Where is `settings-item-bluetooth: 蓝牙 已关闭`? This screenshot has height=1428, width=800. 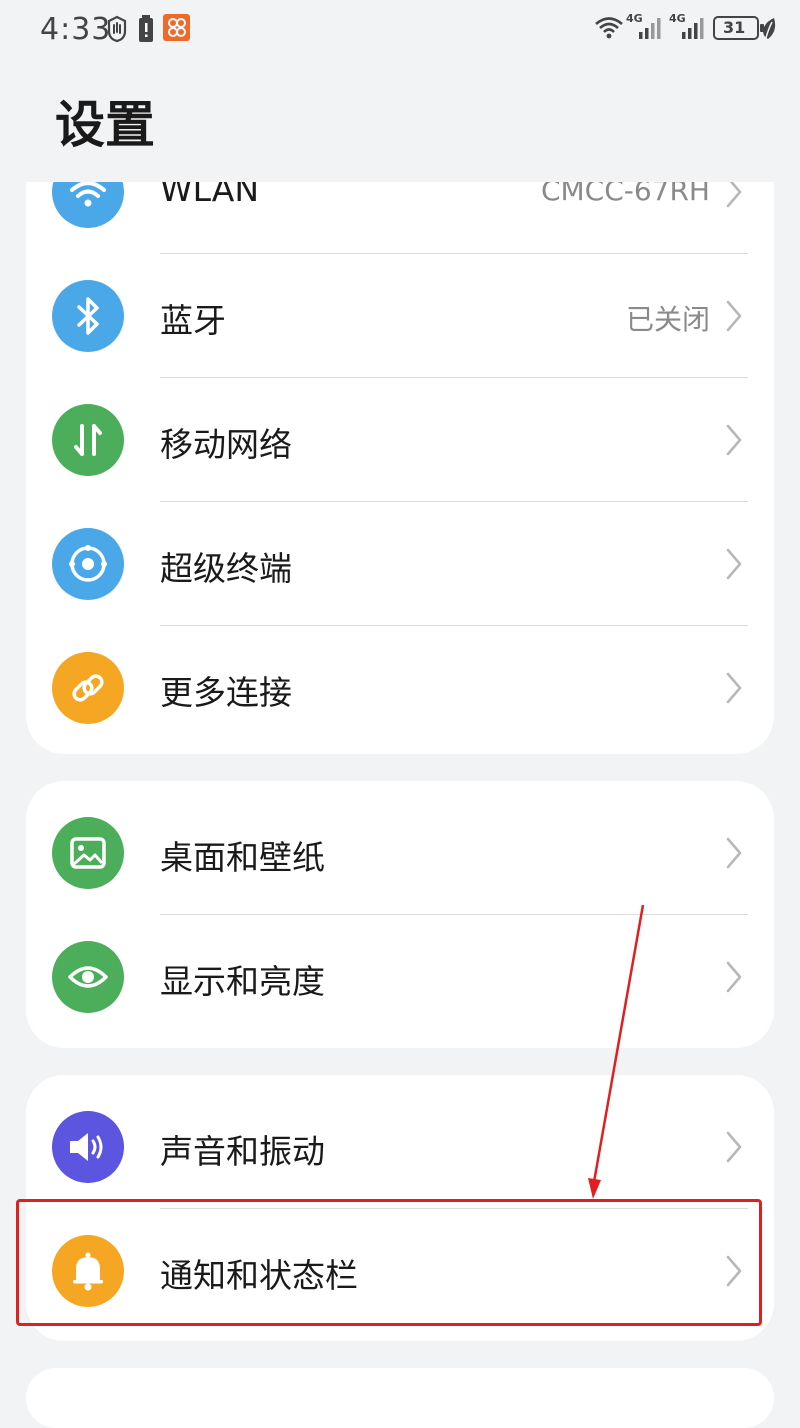
settings-item-bluetooth: 蓝牙 已关闭 is located at coordinates (400, 316).